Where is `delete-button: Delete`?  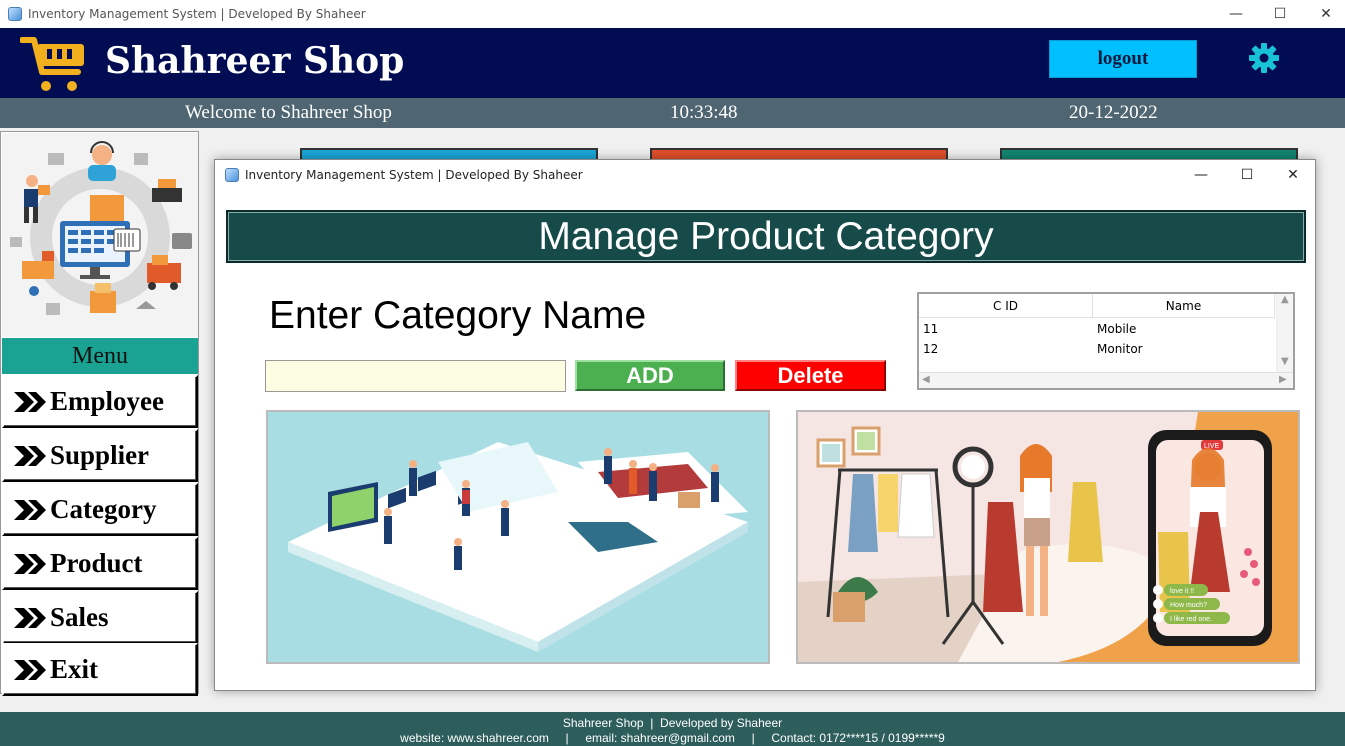 delete-button: Delete is located at coordinates (810, 375).